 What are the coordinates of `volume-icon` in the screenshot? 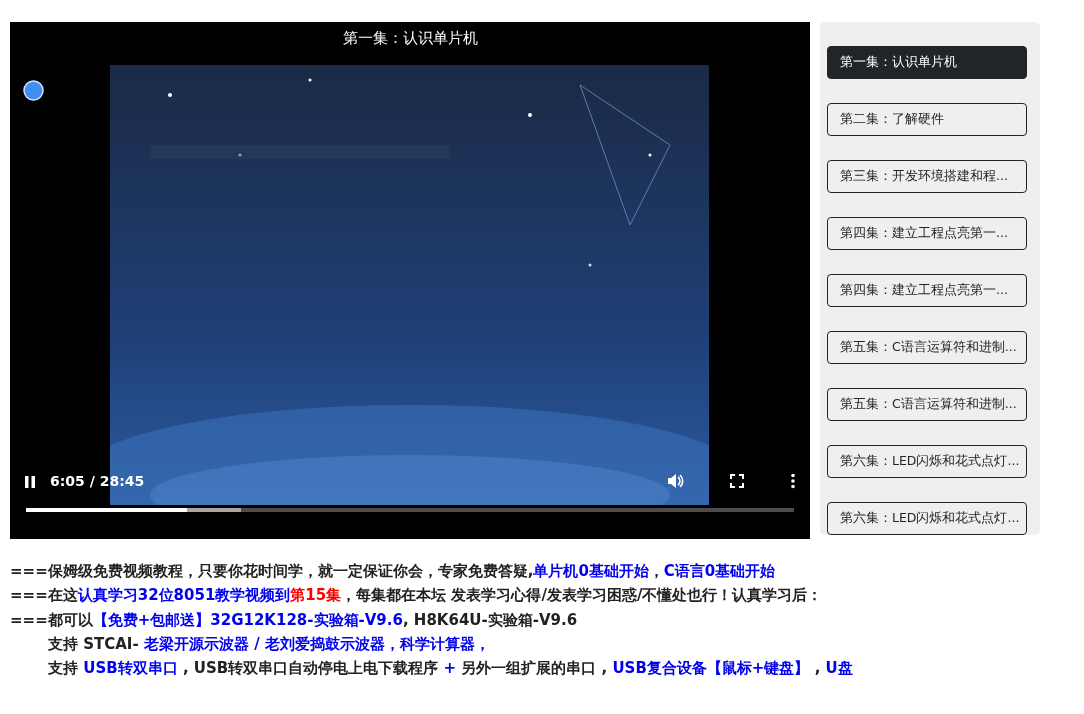 It's located at (675, 481).